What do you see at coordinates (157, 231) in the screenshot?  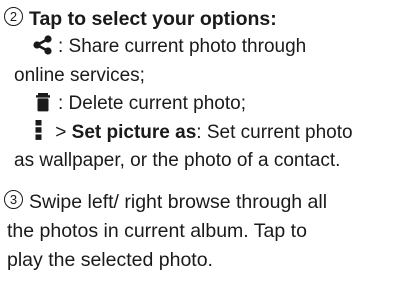 I see `step-3-line-2: the photos in current album. Tap to` at bounding box center [157, 231].